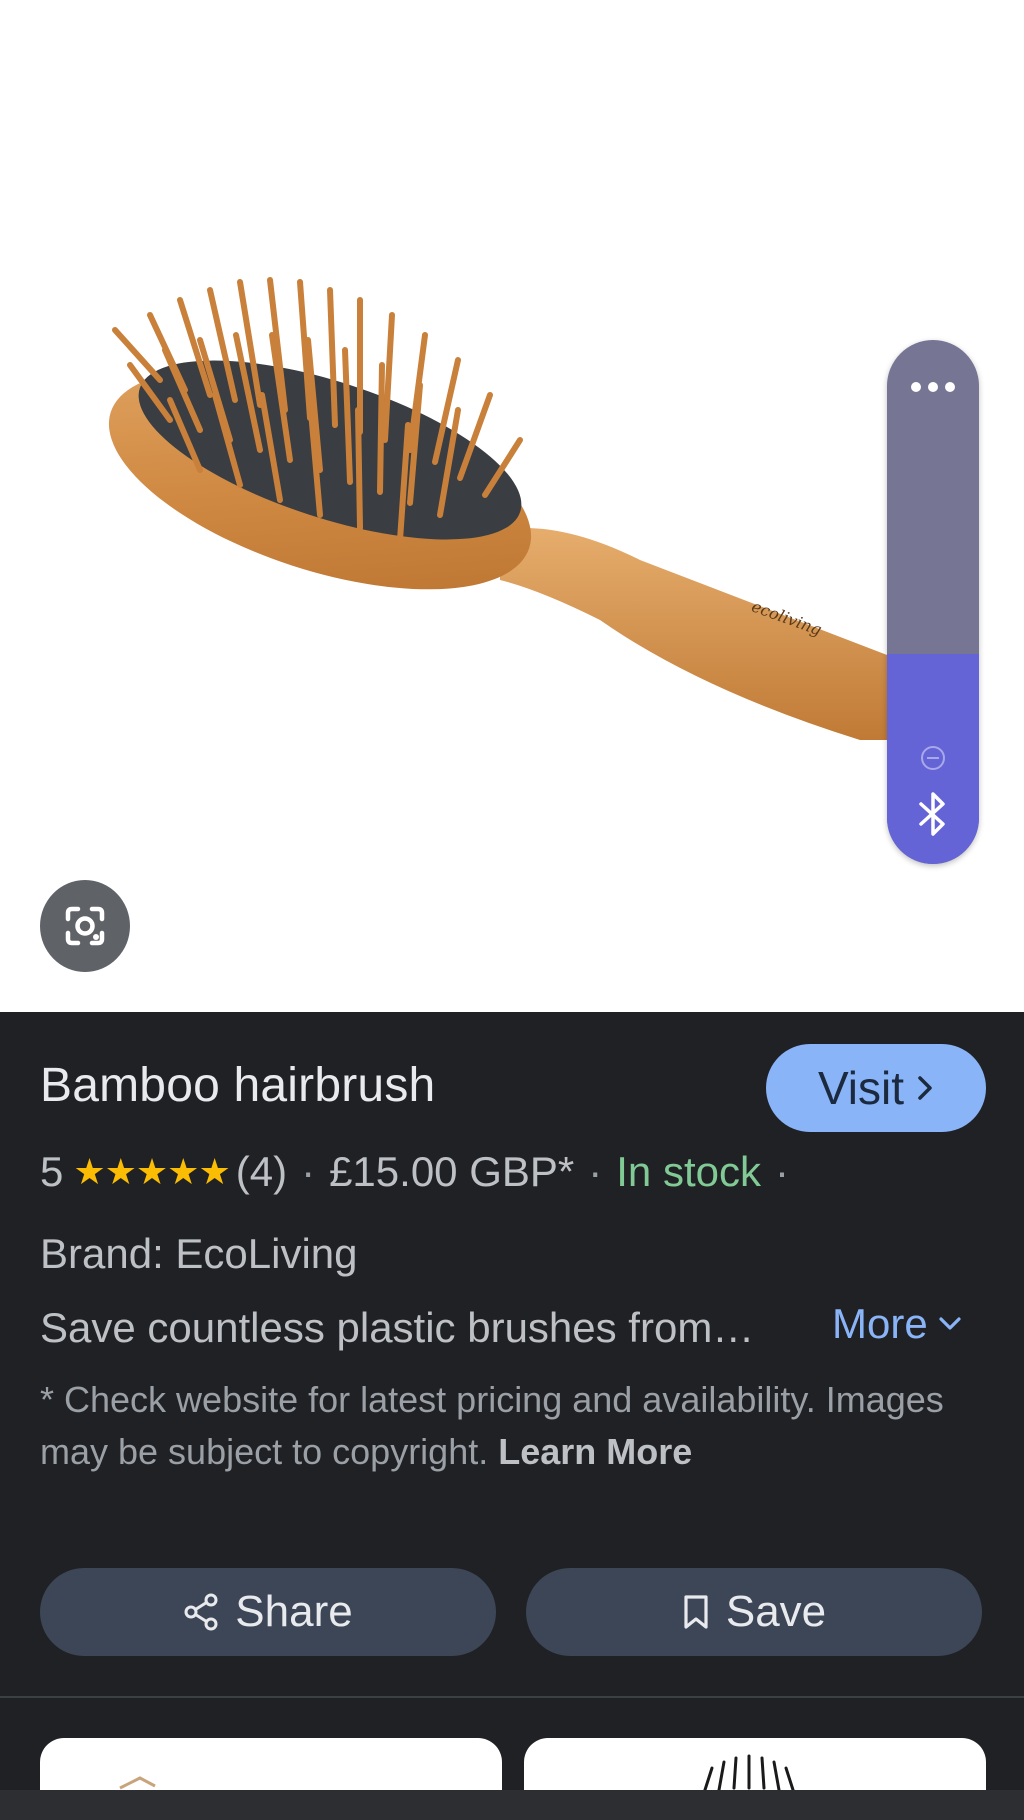 This screenshot has width=1024, height=1820. I want to click on learn-more-link: Learn More, so click(595, 1451).